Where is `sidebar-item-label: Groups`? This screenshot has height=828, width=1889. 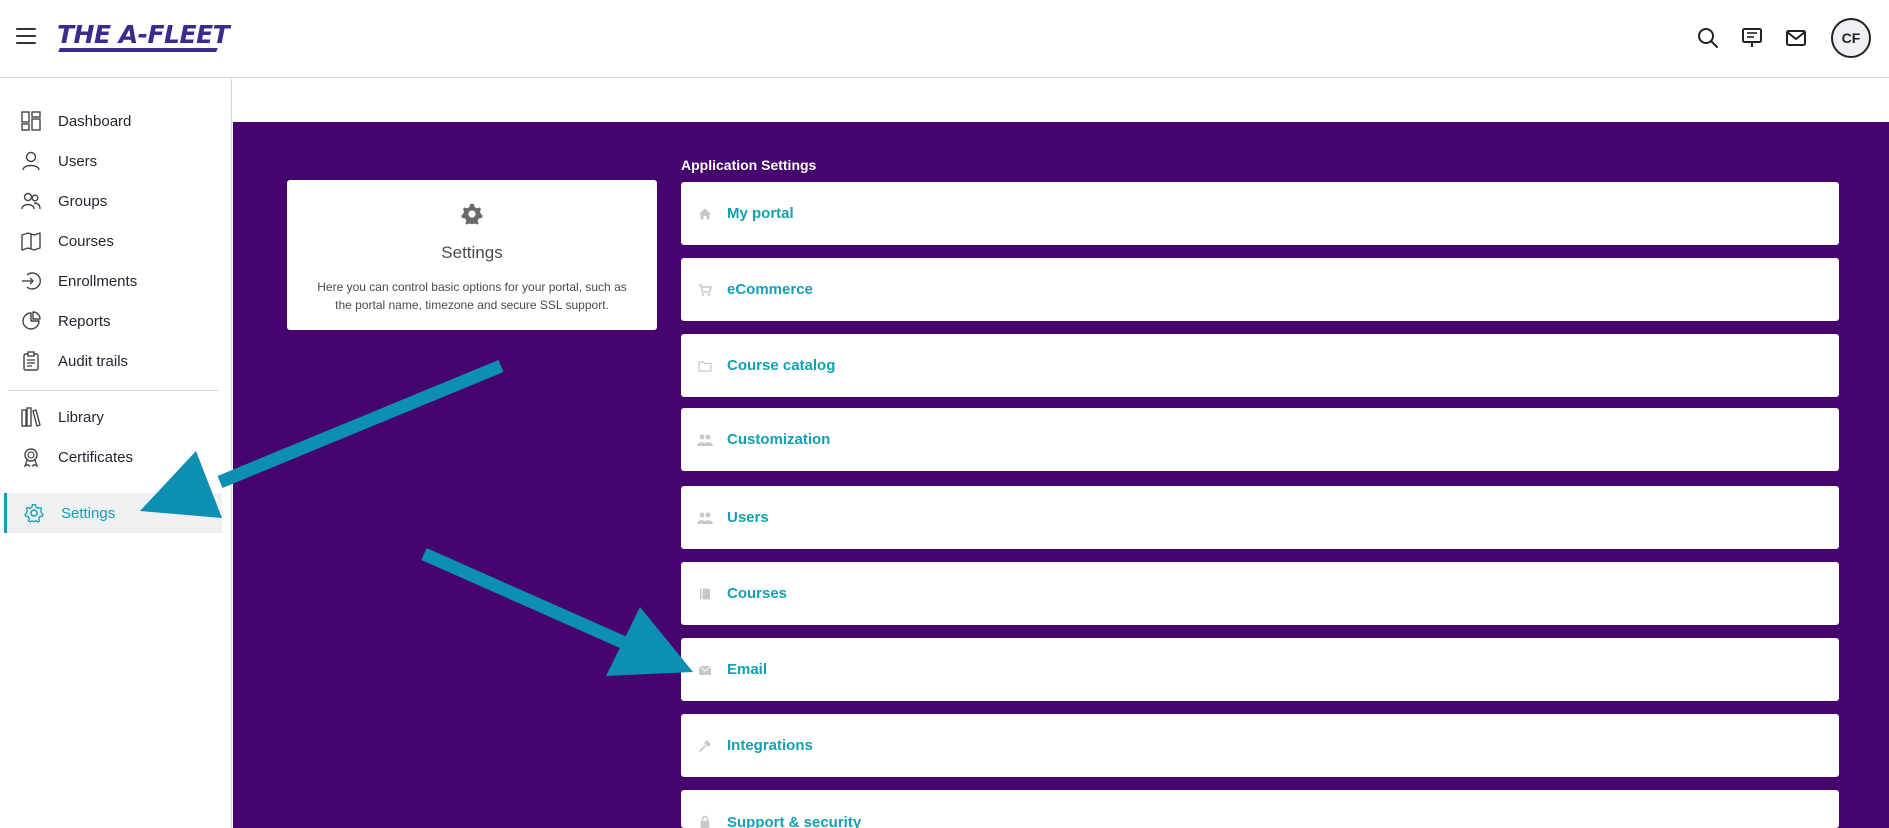
sidebar-item-label: Groups is located at coordinates (83, 201).